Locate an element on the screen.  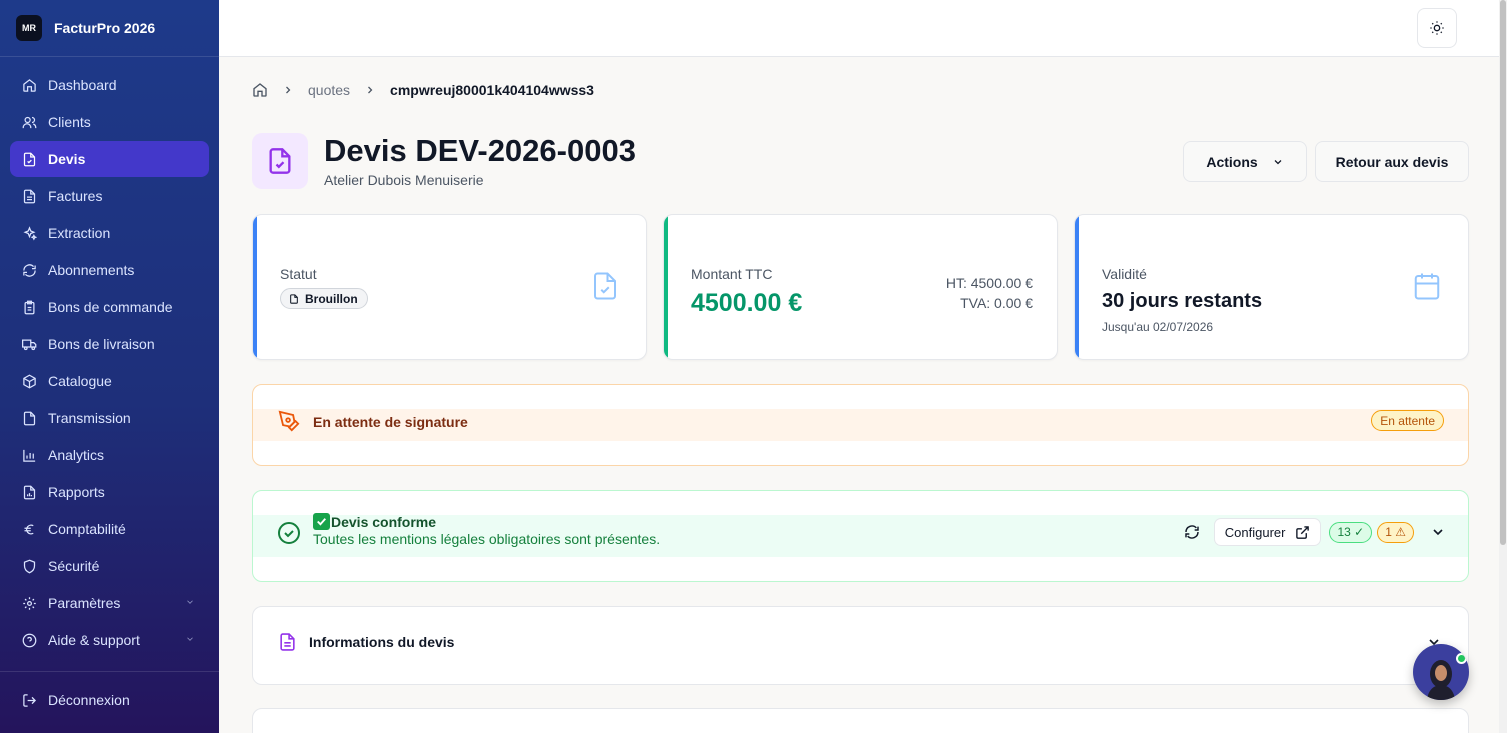
compliance-controls: Configurer 13 ✓ 1 ⚠ is located at coordinates (1315, 532).